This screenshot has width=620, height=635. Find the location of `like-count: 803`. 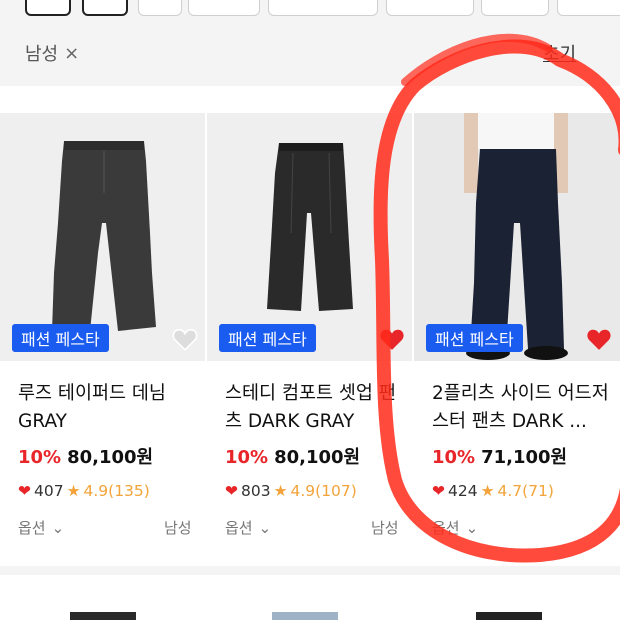

like-count: 803 is located at coordinates (256, 491).